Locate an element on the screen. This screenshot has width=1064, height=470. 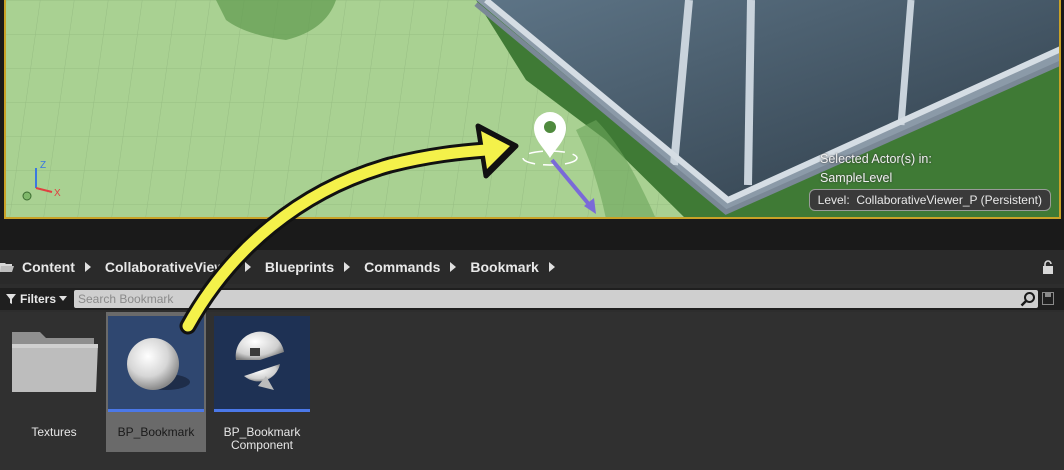
selected-actors-label: Selected Actor(s) in: is located at coordinates (876, 159).